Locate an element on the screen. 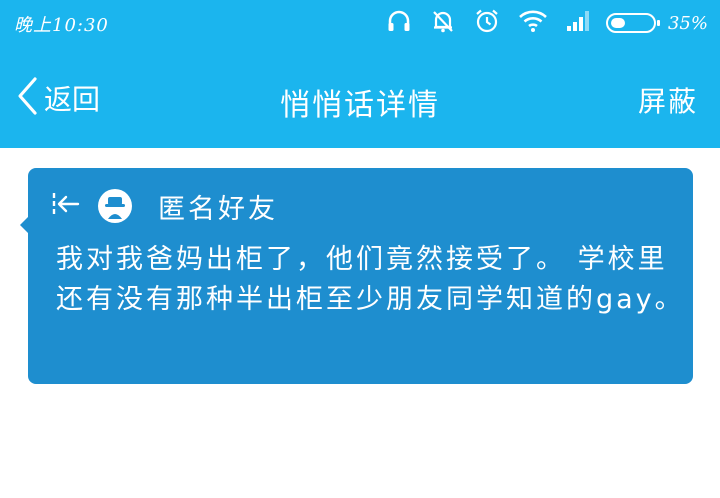 The height and width of the screenshot is (498, 720). block-button: 屏蔽 is located at coordinates (668, 100).